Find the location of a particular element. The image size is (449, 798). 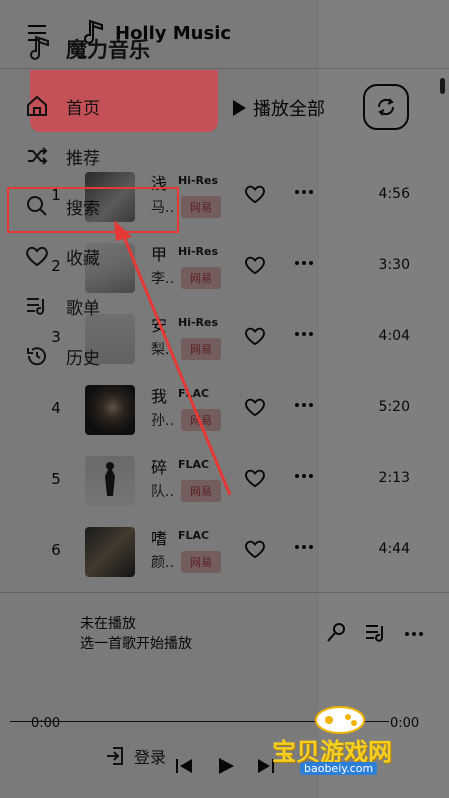

drawer-item-recommend: 推荐 is located at coordinates (165, 156).